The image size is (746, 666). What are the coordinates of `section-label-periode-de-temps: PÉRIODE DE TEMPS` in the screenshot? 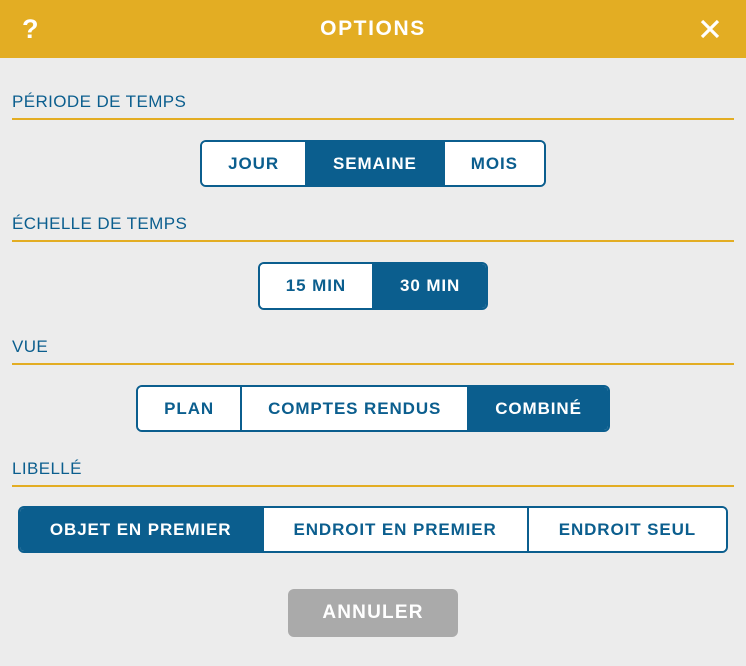 It's located at (99, 101).